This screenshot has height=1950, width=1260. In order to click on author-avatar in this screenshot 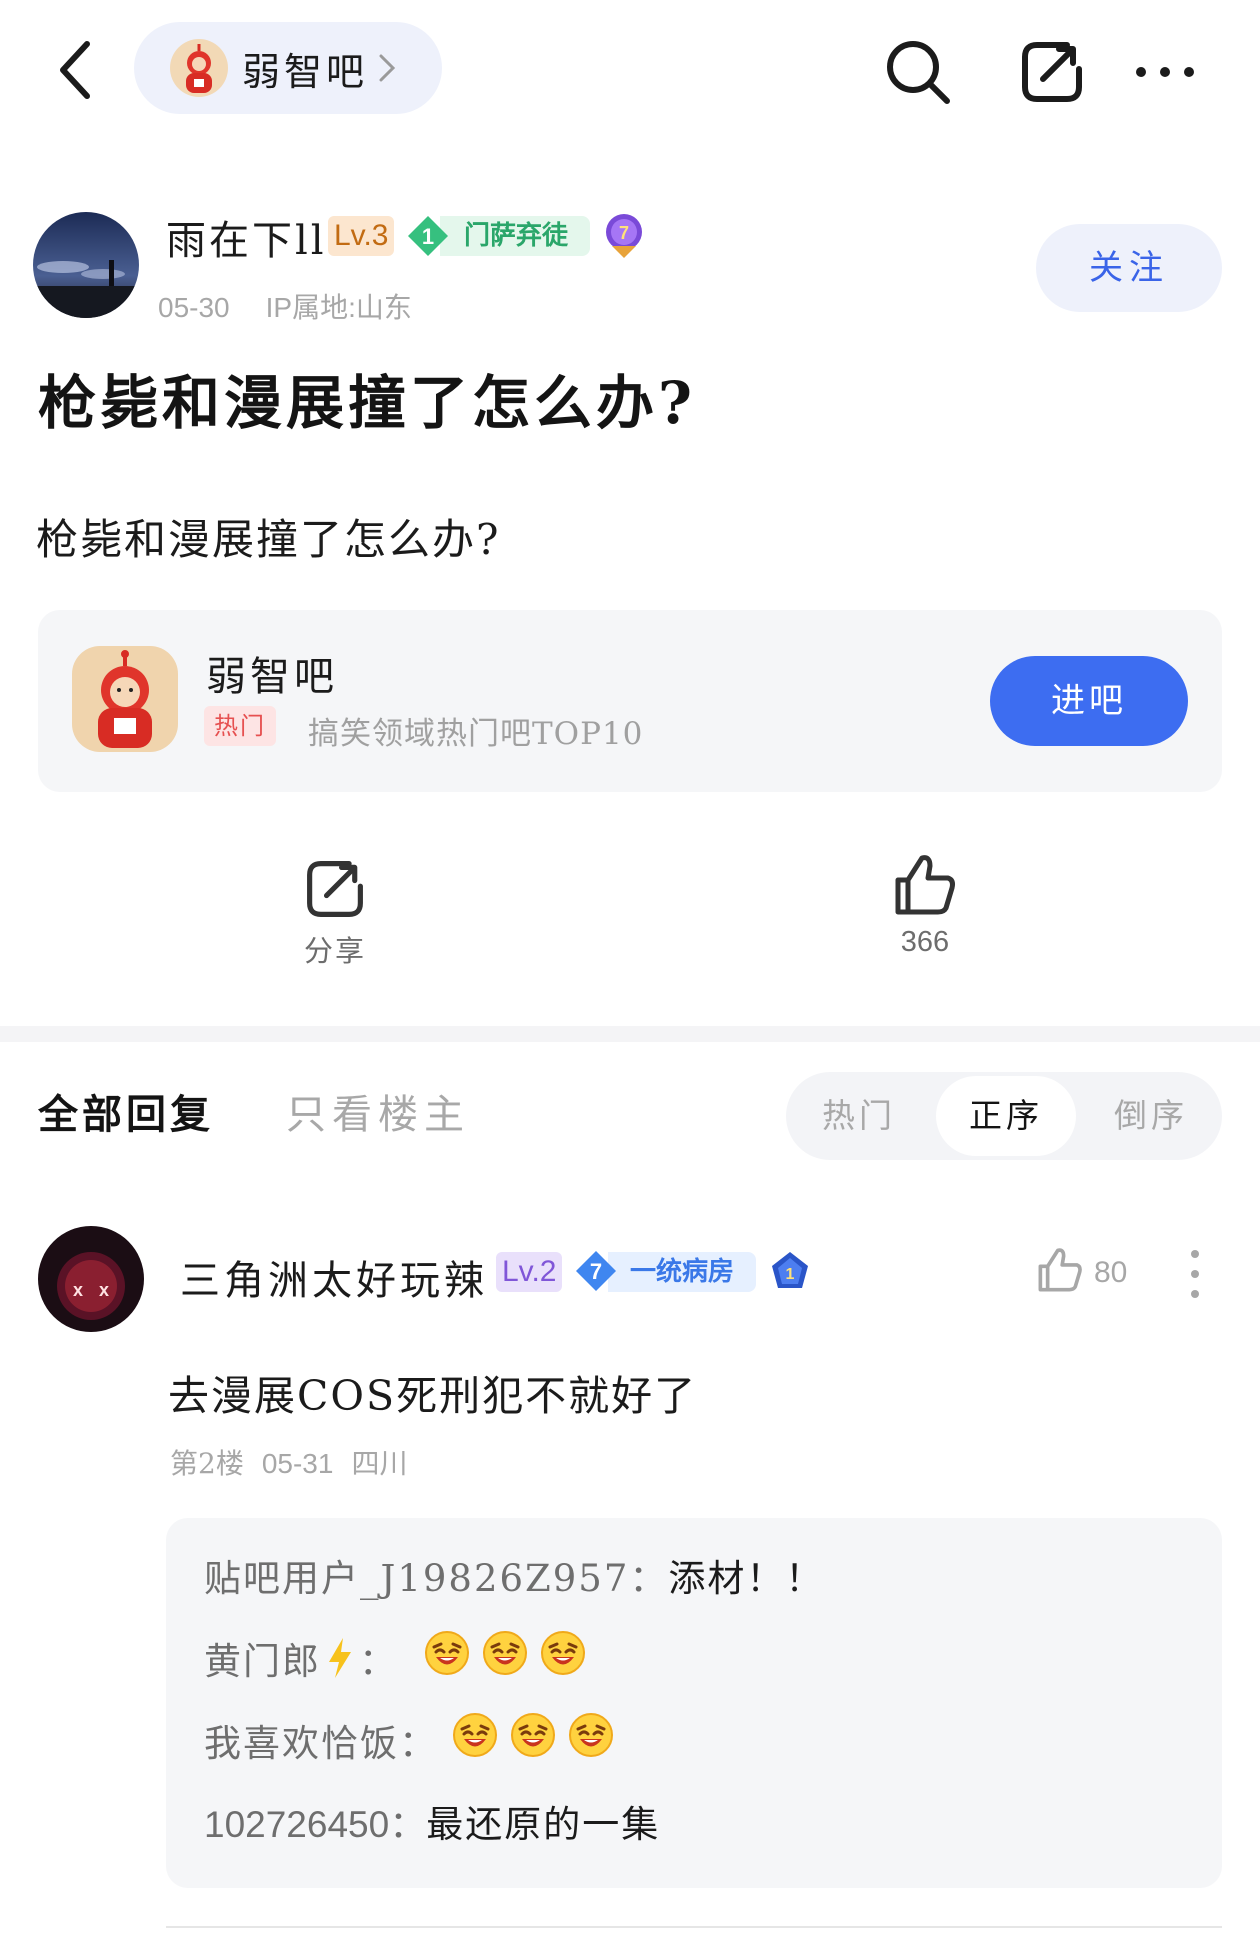, I will do `click(86, 265)`.